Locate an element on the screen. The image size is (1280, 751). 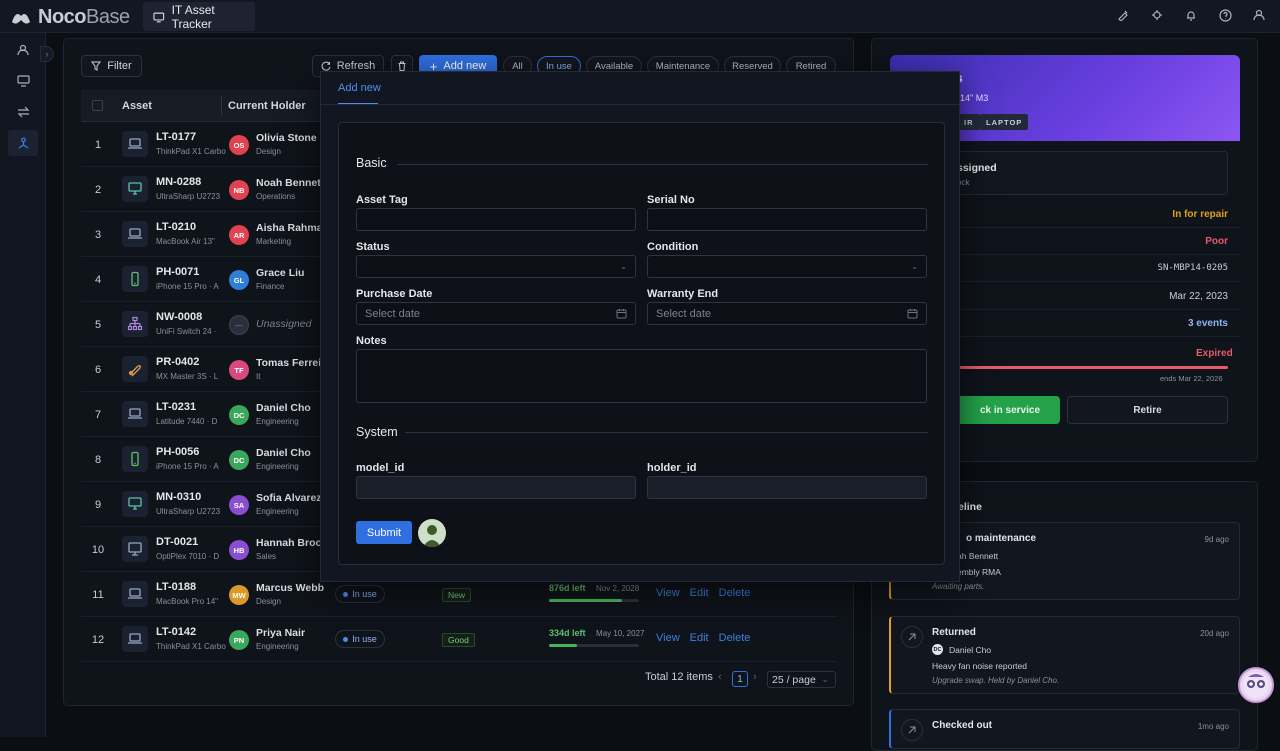
asset-tag: DT-0021 is located at coordinates (177, 542).